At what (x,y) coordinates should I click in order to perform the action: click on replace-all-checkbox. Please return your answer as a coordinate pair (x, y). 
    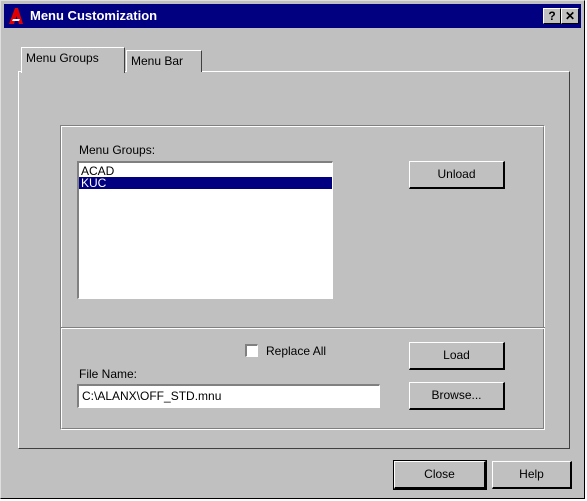
    Looking at the image, I should click on (251, 350).